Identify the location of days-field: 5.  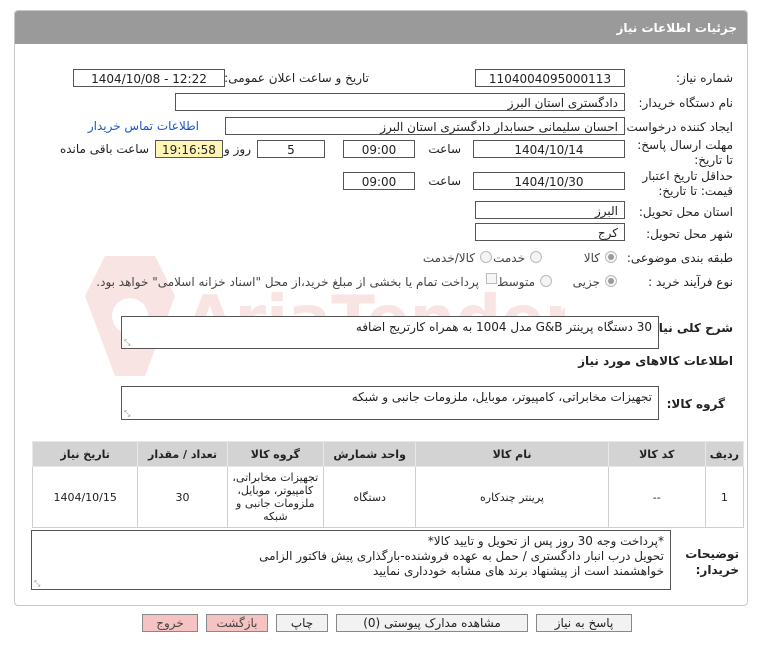
(291, 149).